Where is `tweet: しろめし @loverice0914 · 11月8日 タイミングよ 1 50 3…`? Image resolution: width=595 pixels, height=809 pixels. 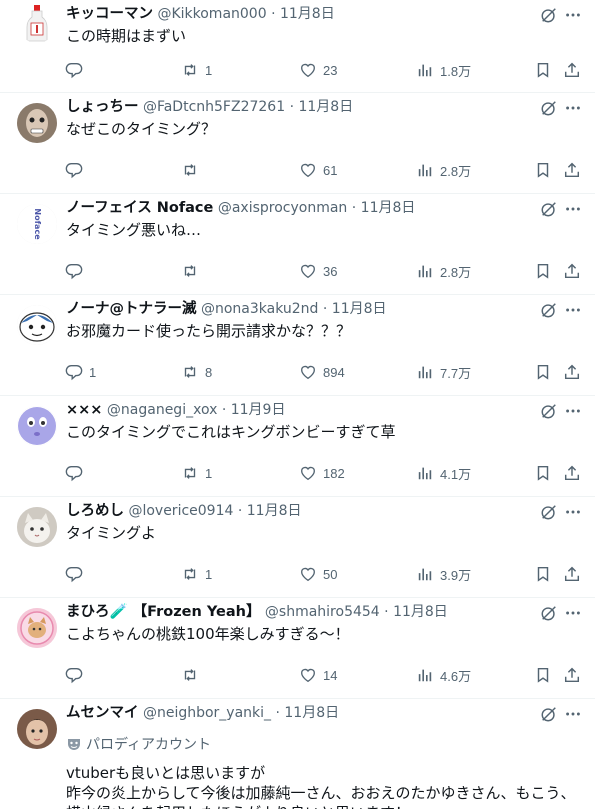
tweet: しろめし @loverice0914 · 11月8日 タイミングよ 1 50 3… is located at coordinates (297, 547).